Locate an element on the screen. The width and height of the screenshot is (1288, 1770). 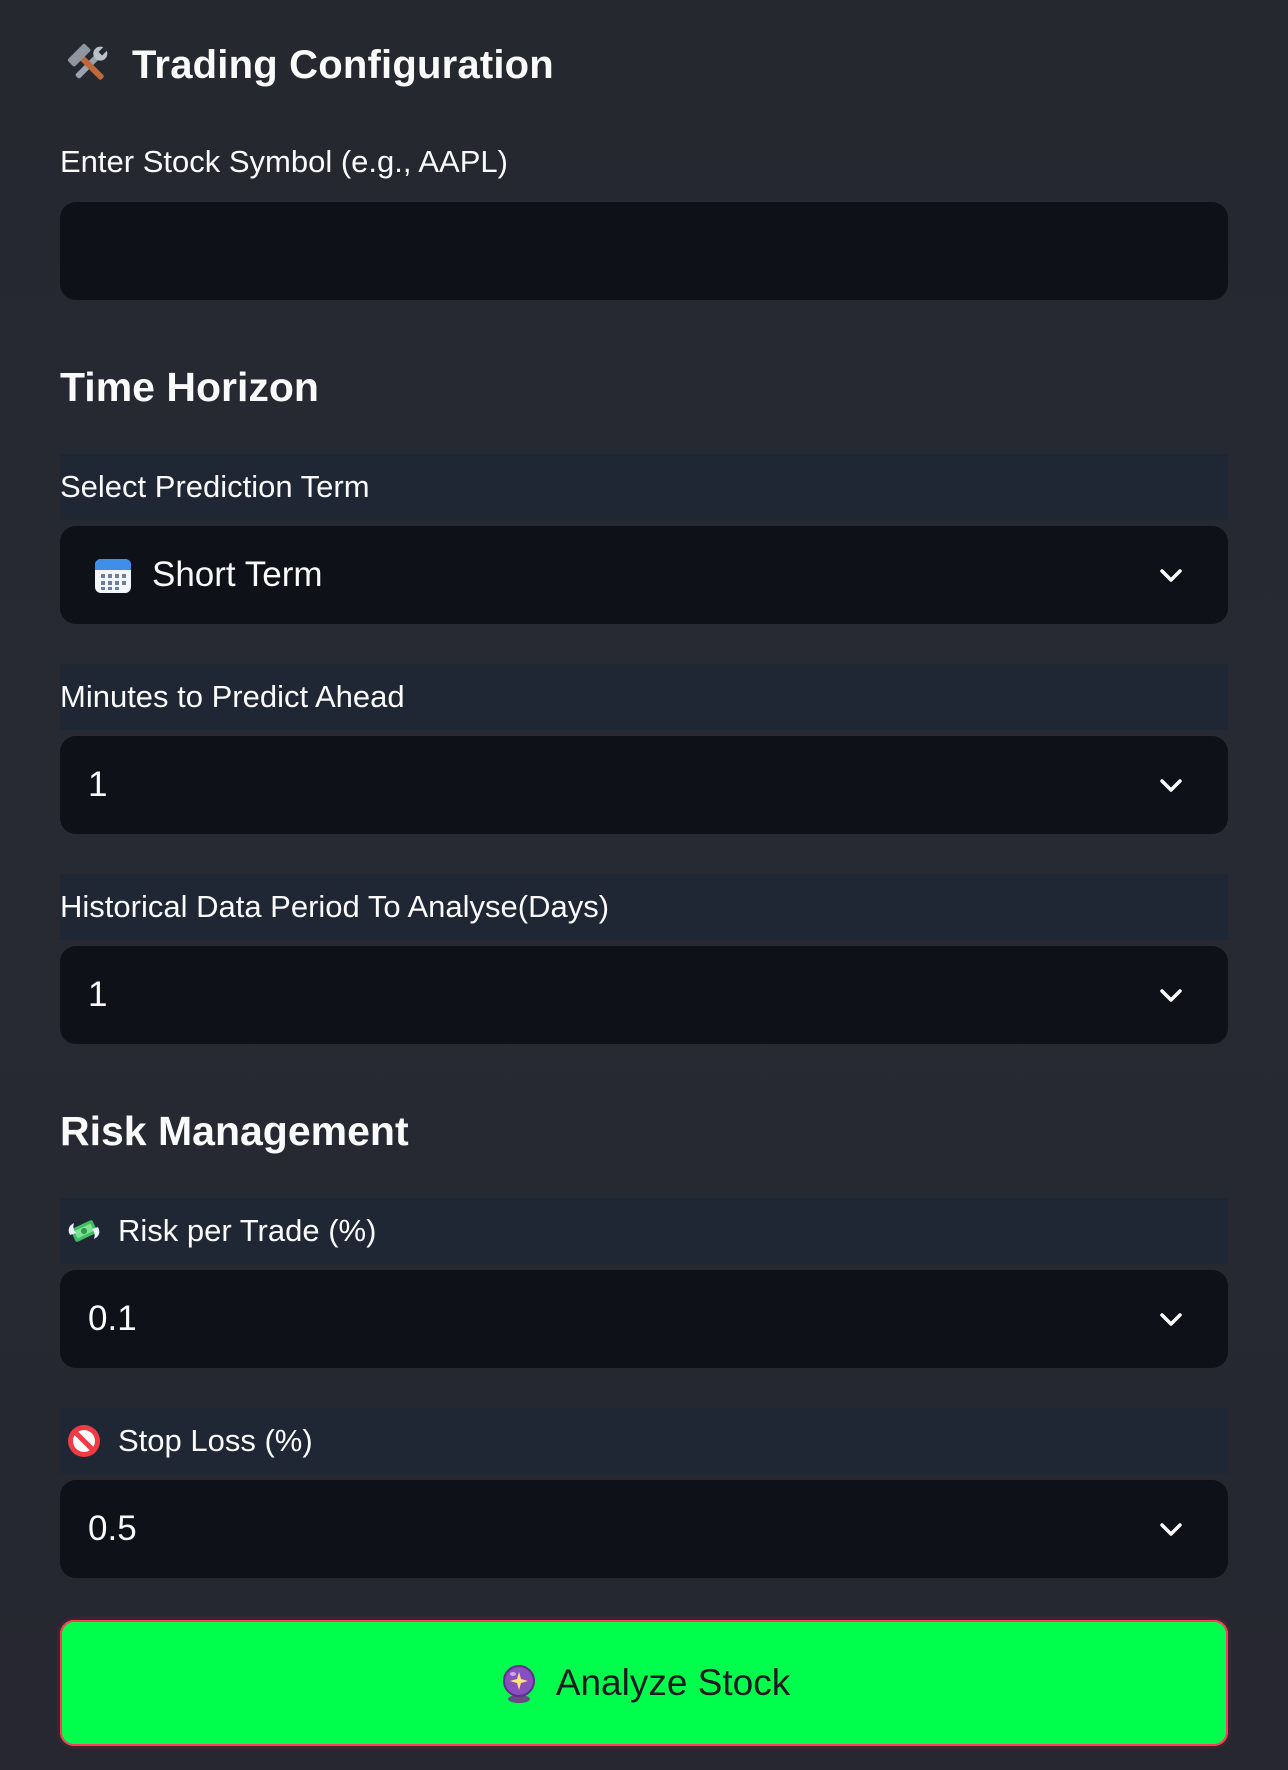
stop-loss-select: 0.5 is located at coordinates (644, 1529).